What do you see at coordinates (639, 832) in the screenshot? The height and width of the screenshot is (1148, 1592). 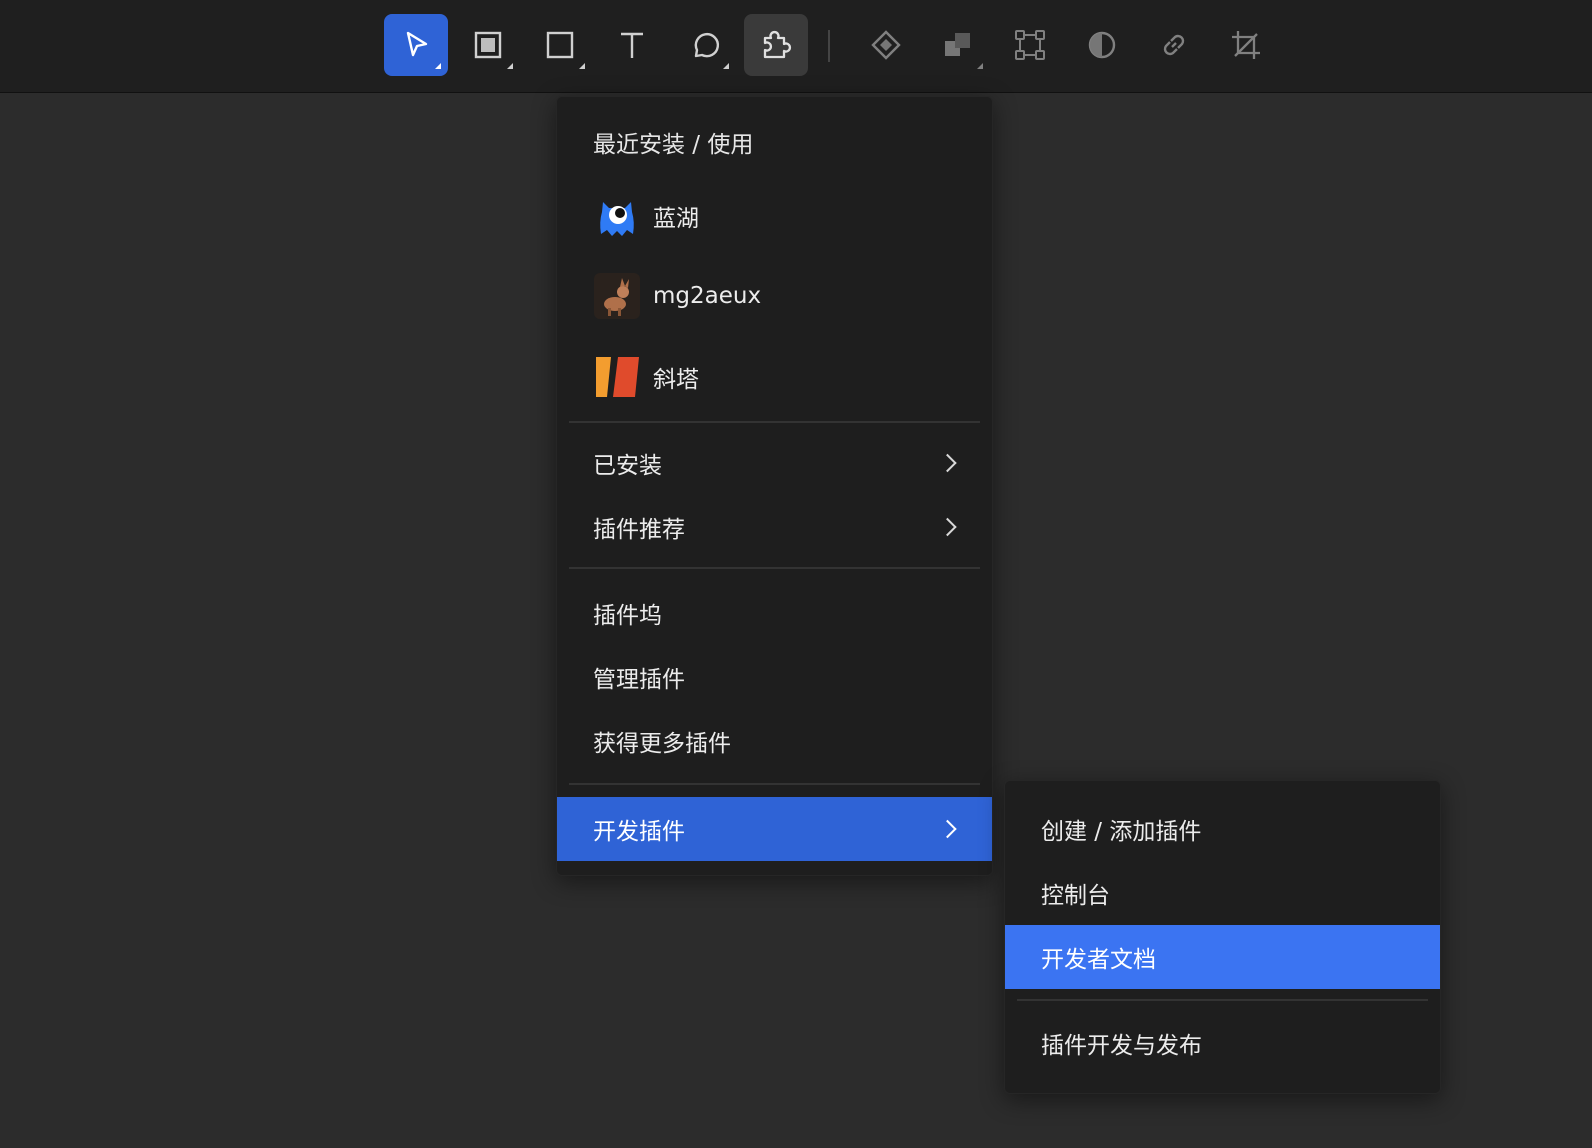 I see `develop-plugin-label: 开发插件` at bounding box center [639, 832].